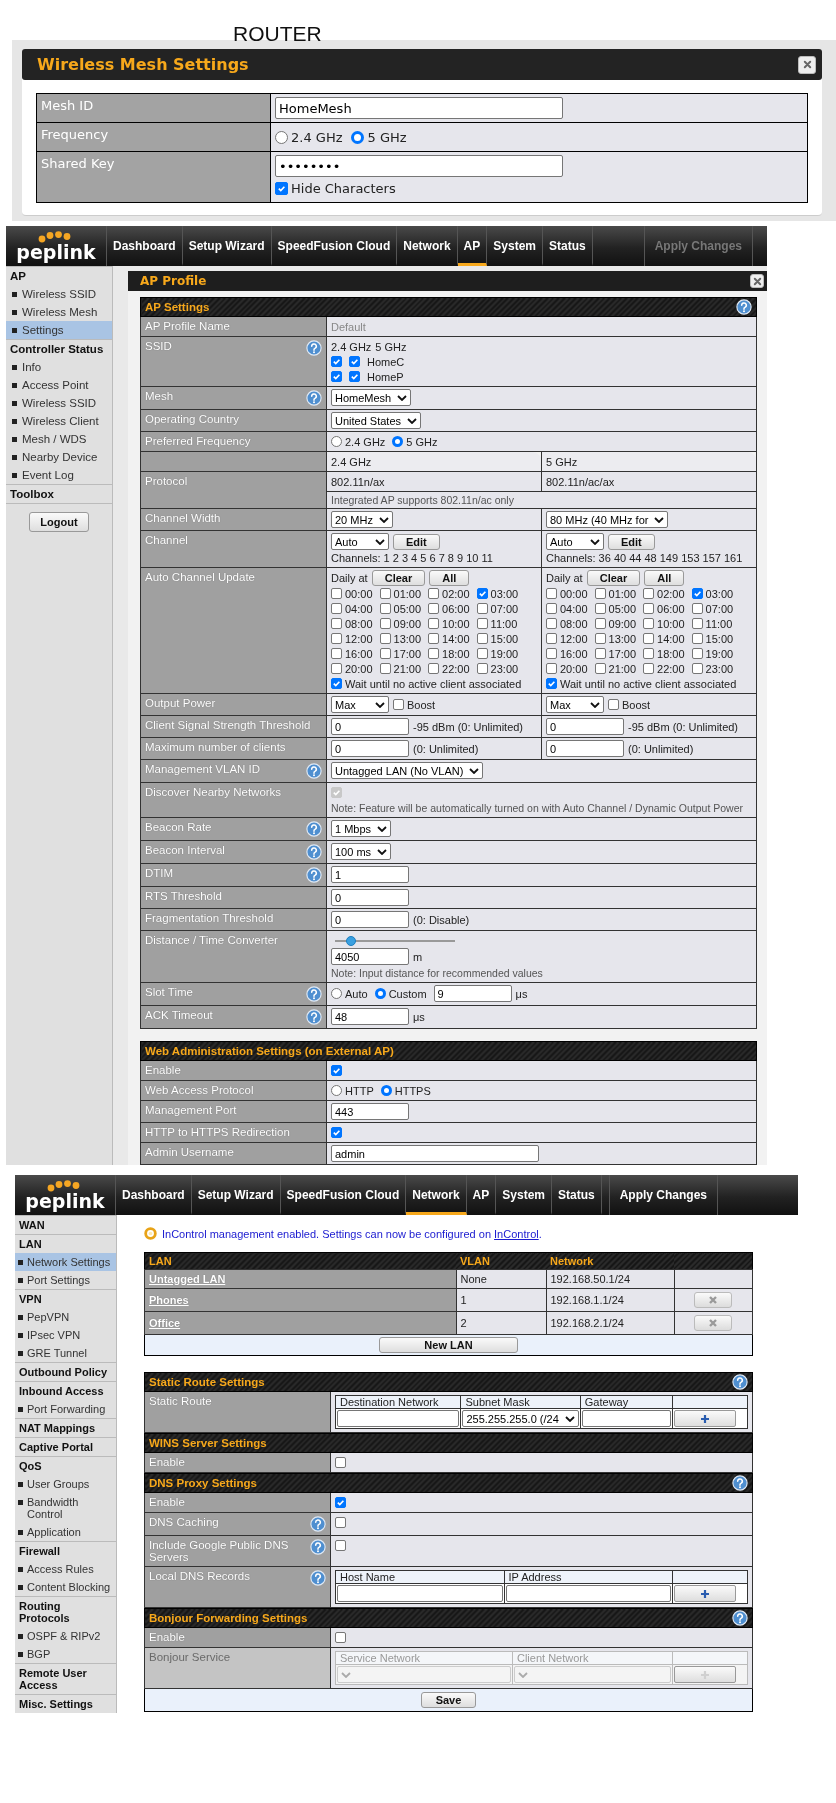 This screenshot has width=836, height=1803. Describe the element at coordinates (65, 1532) in the screenshot. I see `sidebar-item: Application` at that location.